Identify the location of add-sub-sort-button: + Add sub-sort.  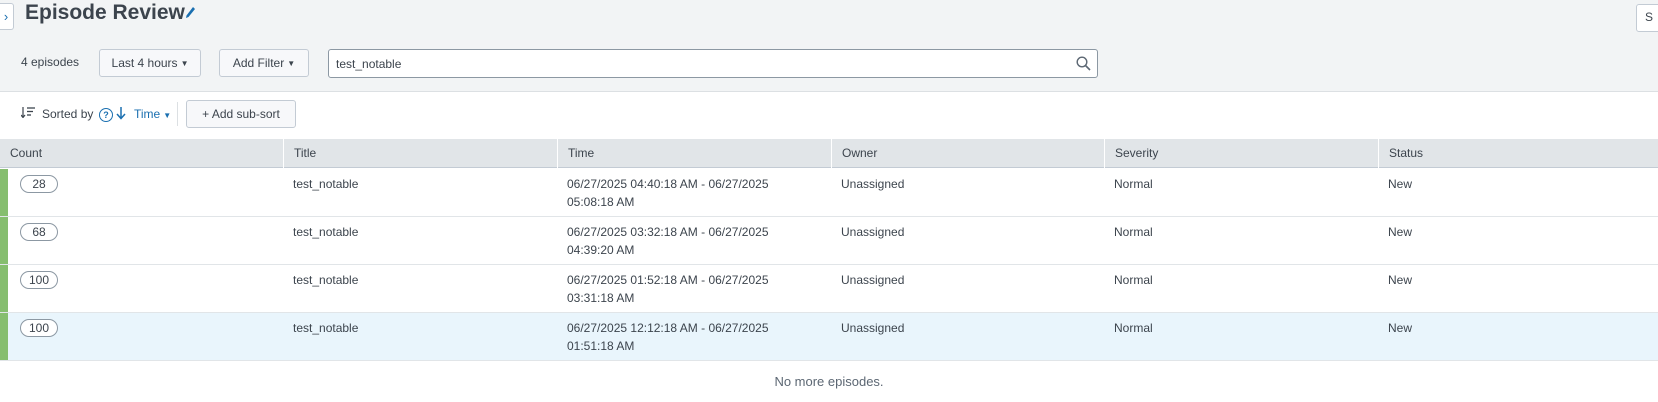
(241, 114).